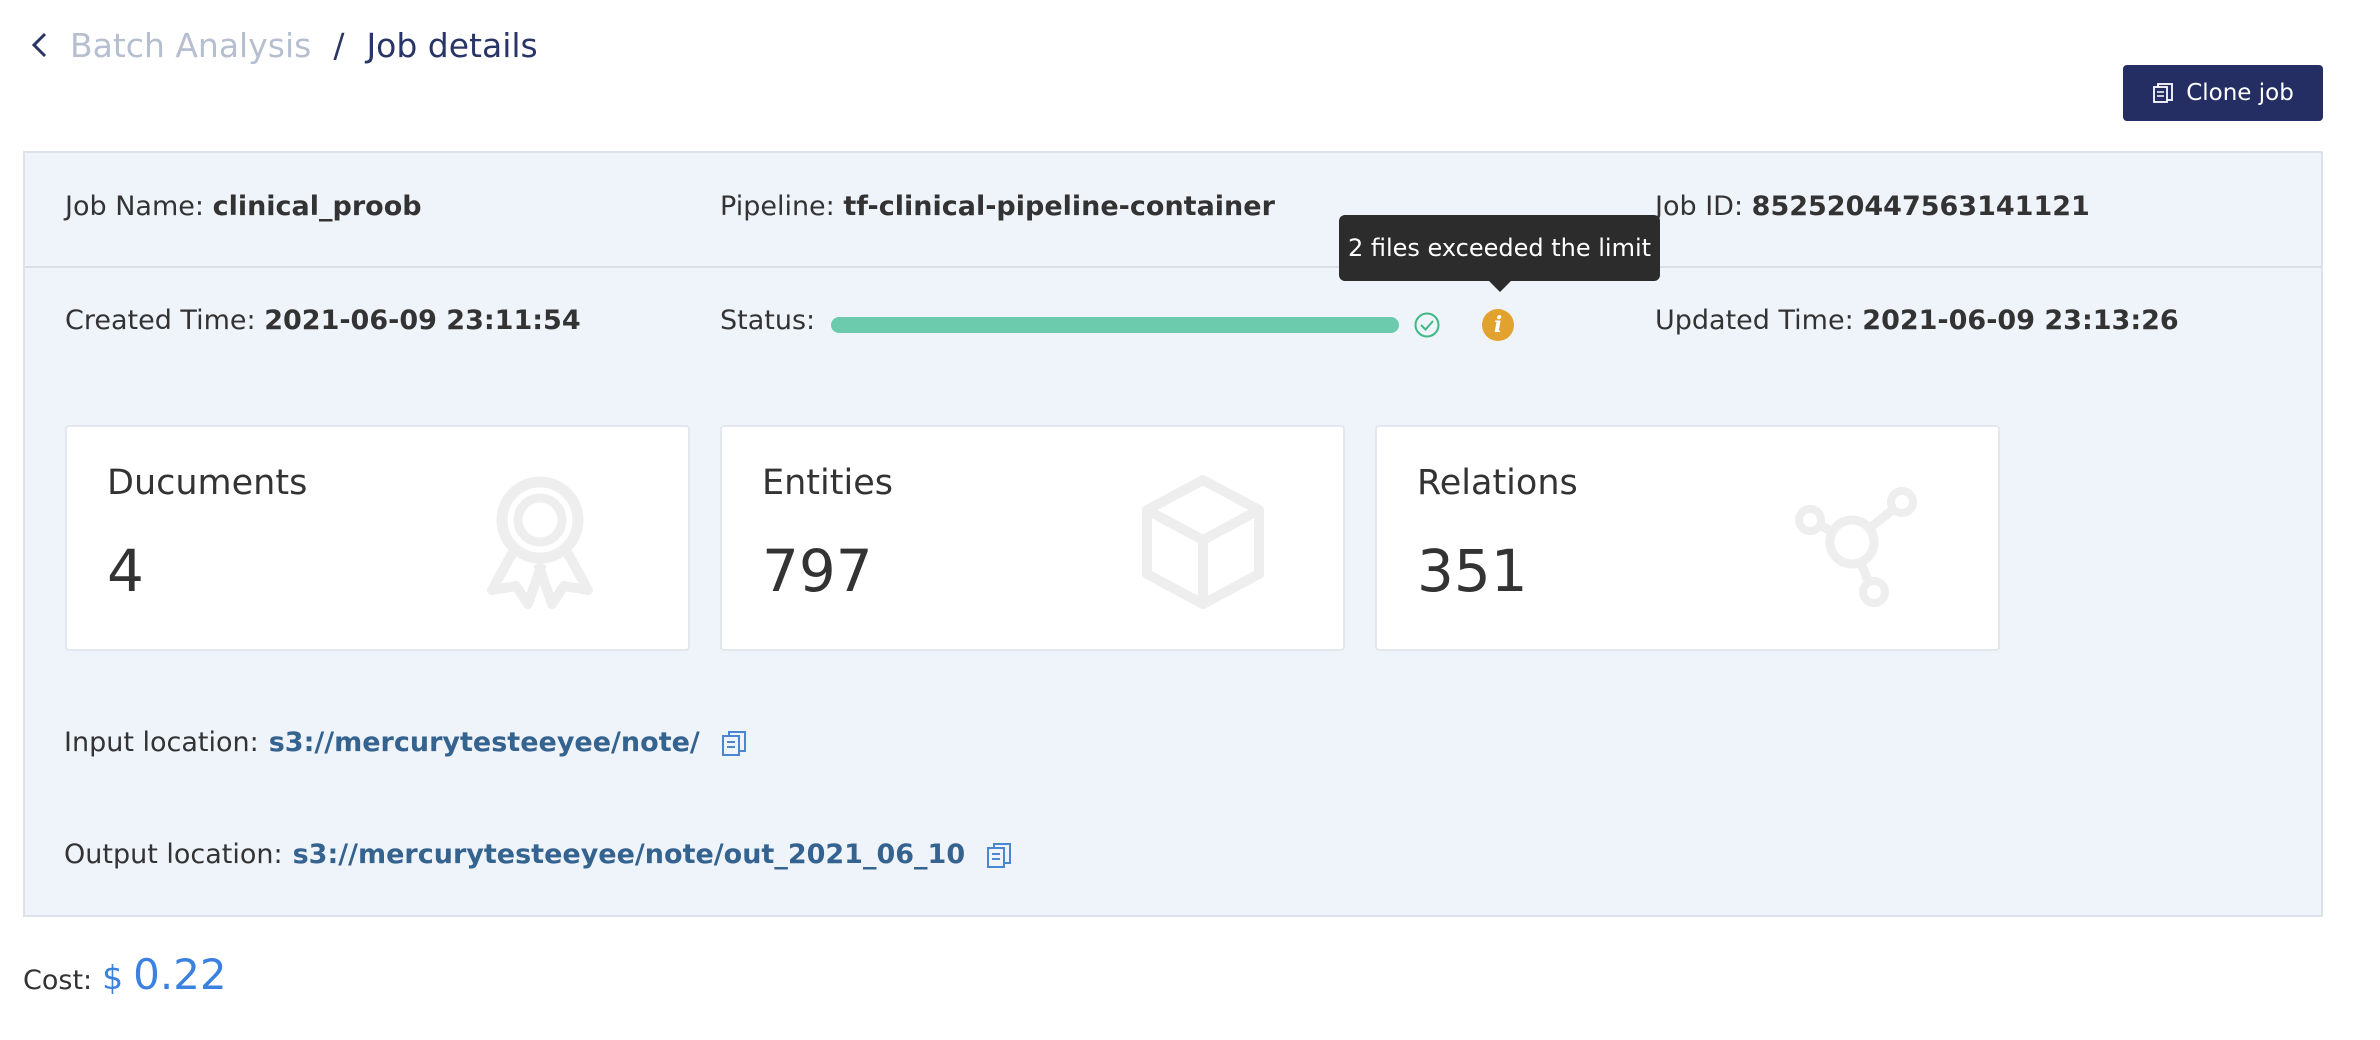  What do you see at coordinates (827, 483) in the screenshot?
I see `entities-title: Entities` at bounding box center [827, 483].